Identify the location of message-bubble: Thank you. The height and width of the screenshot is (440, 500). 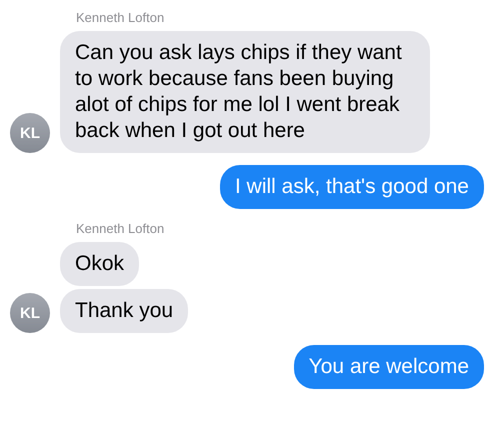
(124, 311).